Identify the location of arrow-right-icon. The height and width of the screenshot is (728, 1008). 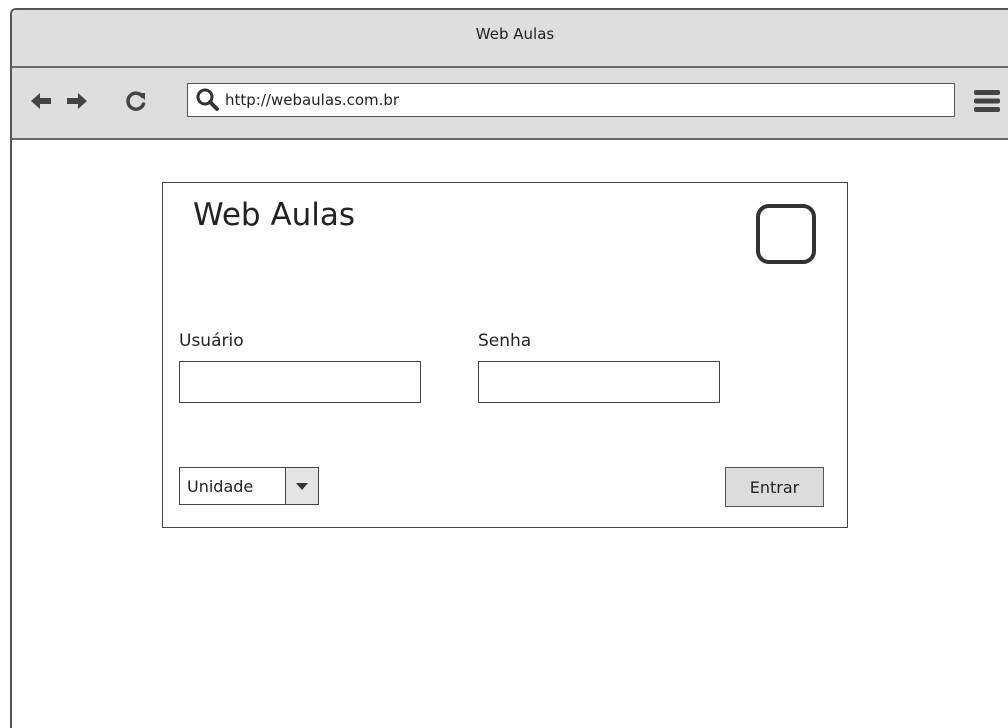
(77, 101).